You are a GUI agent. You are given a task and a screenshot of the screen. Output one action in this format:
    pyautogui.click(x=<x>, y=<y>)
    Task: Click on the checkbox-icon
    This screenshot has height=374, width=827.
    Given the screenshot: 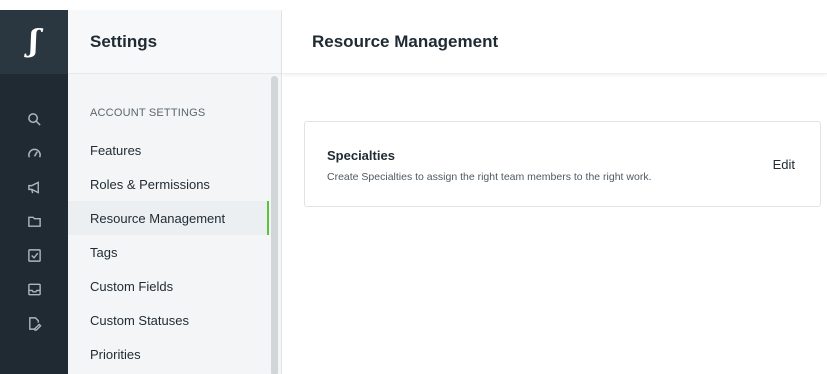 What is the action you would take?
    pyautogui.click(x=34, y=255)
    